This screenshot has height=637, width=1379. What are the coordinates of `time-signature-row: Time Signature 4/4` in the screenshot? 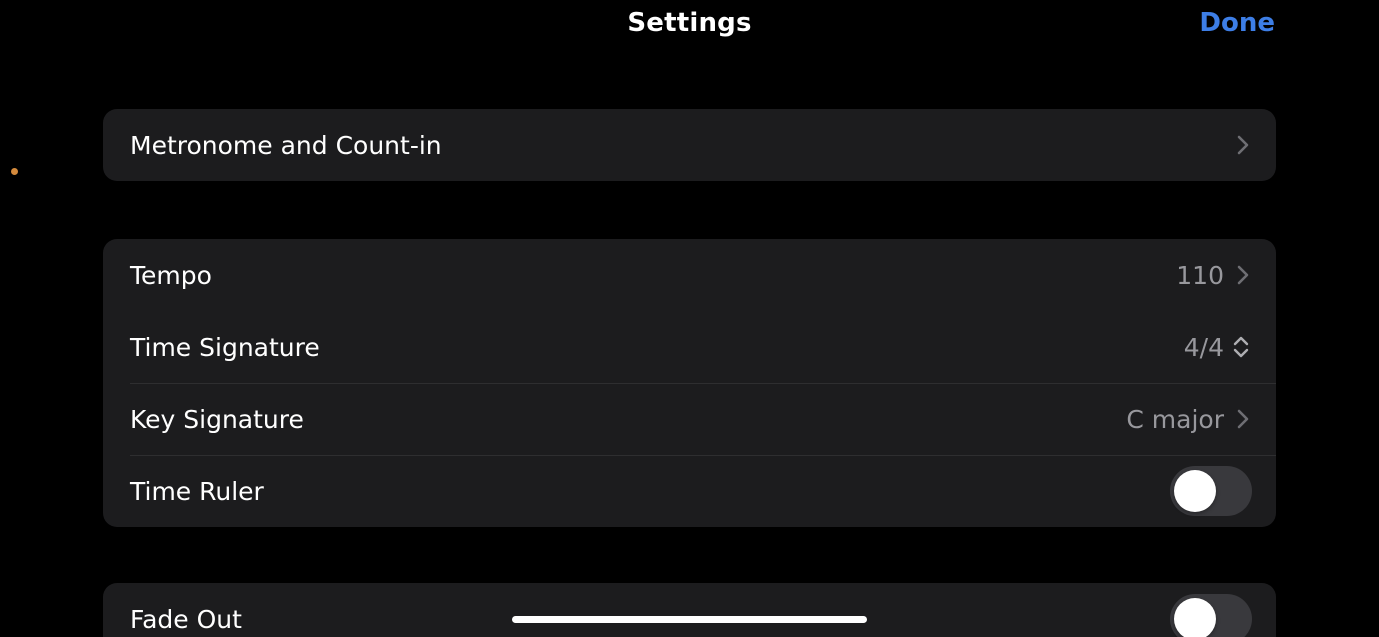 It's located at (689, 347).